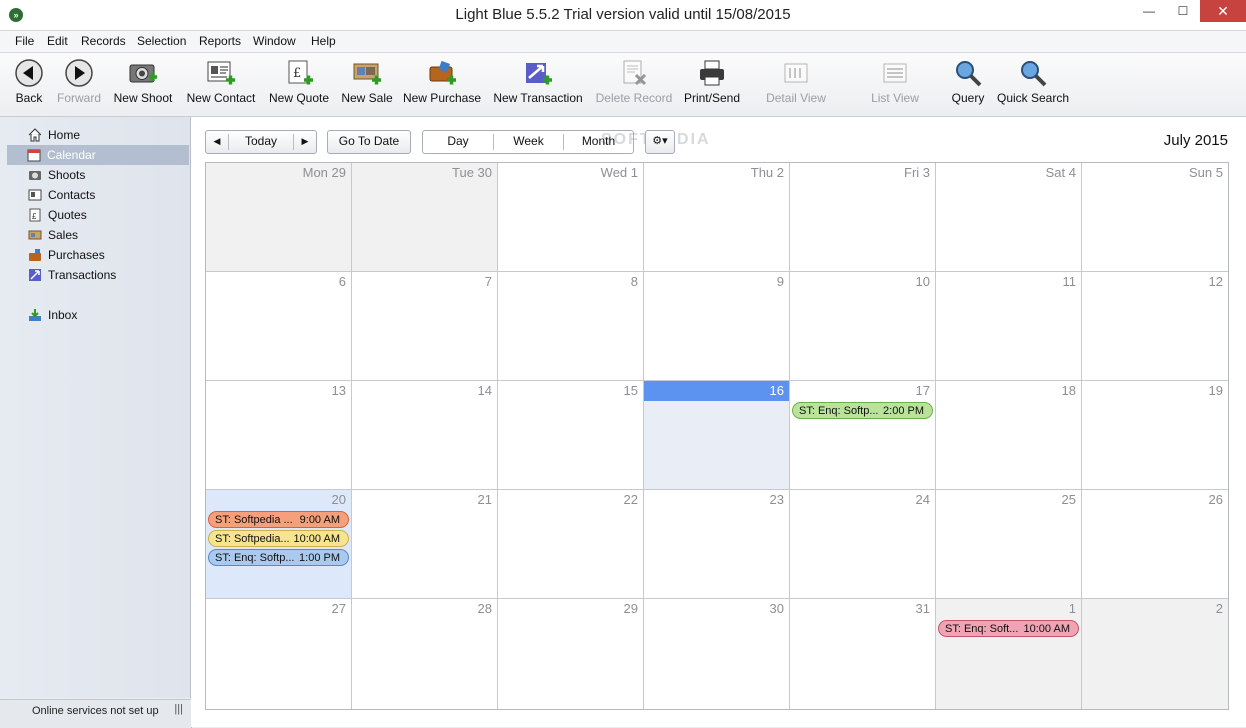 The height and width of the screenshot is (728, 1246). I want to click on day-number: 14, so click(484, 390).